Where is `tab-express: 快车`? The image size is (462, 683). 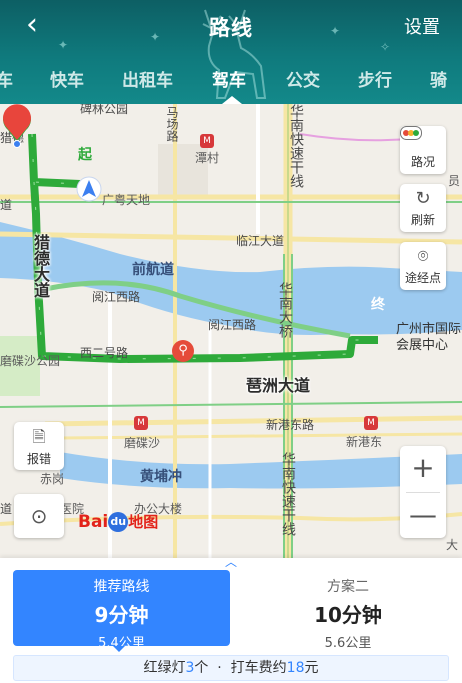 tab-express: 快车 is located at coordinates (67, 78).